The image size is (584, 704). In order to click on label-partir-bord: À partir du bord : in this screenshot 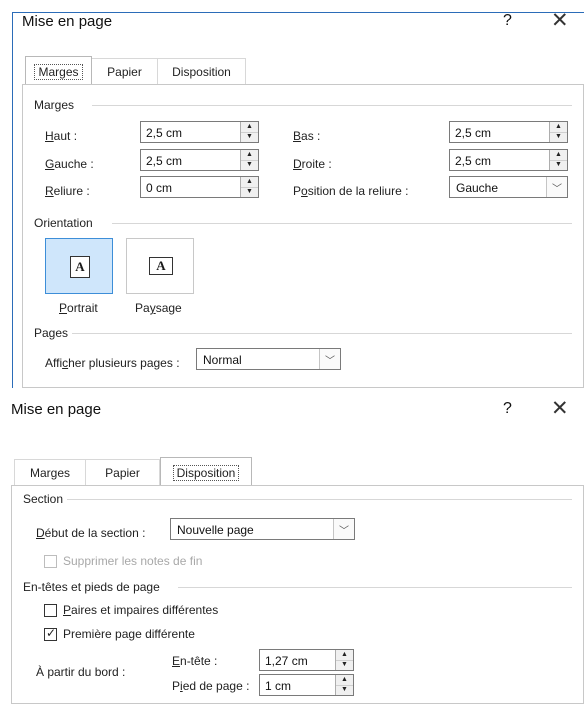, I will do `click(81, 672)`.